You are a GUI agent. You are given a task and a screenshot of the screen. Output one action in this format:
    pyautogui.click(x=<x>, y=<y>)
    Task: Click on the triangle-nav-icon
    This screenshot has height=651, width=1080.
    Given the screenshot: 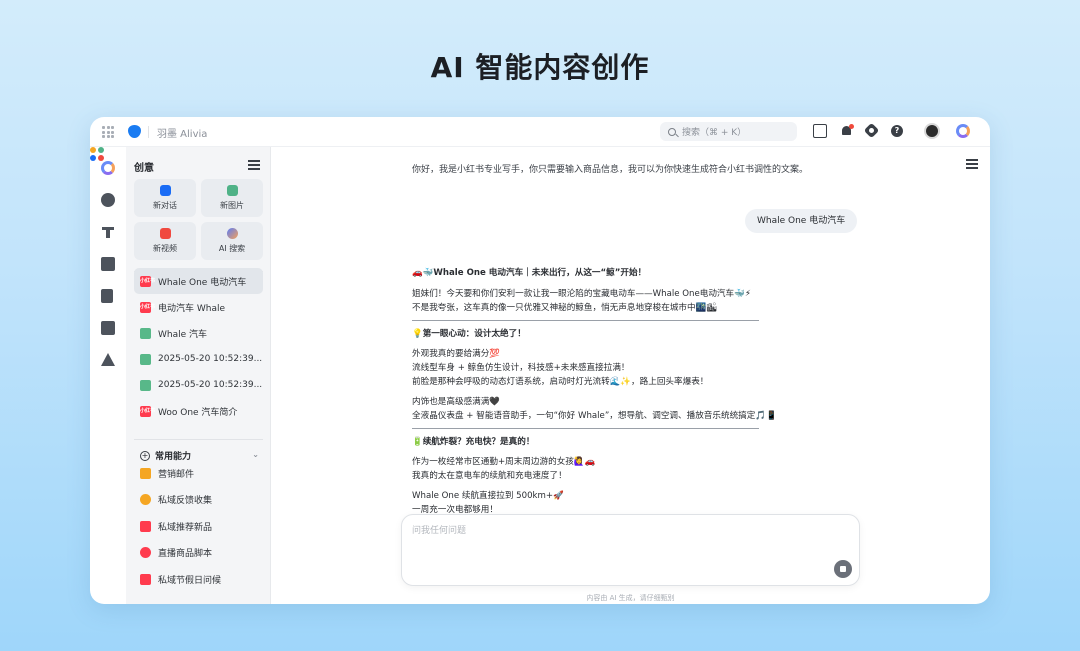 What is the action you would take?
    pyautogui.click(x=108, y=359)
    